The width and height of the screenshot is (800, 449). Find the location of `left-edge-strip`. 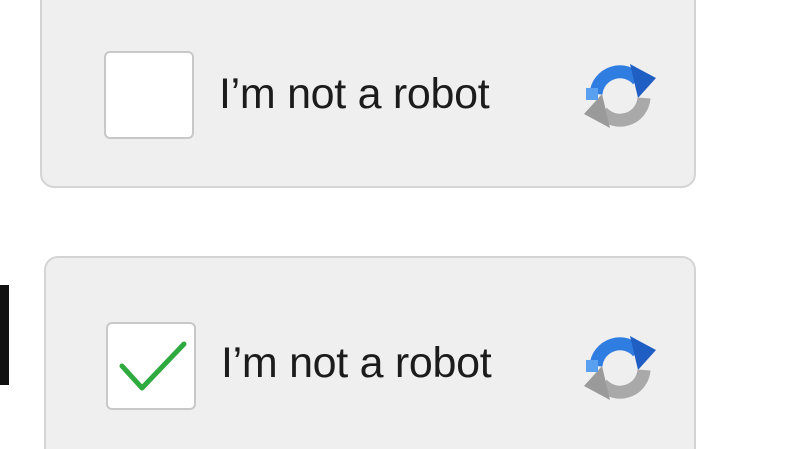

left-edge-strip is located at coordinates (4, 335).